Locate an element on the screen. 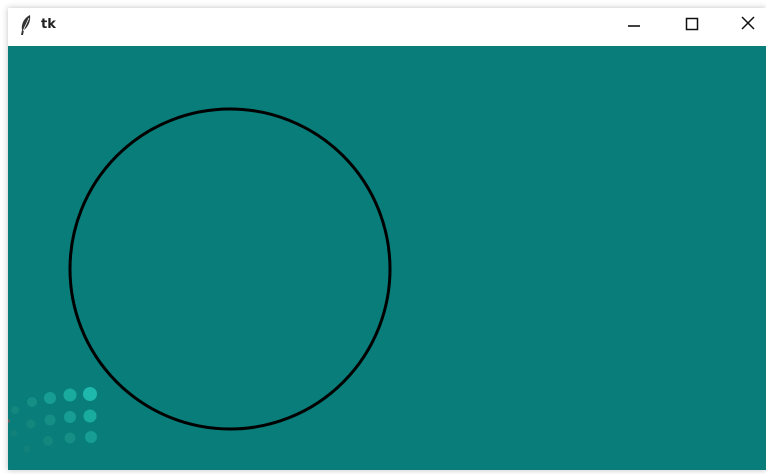 The image size is (766, 474). minimize-icon is located at coordinates (634, 25).